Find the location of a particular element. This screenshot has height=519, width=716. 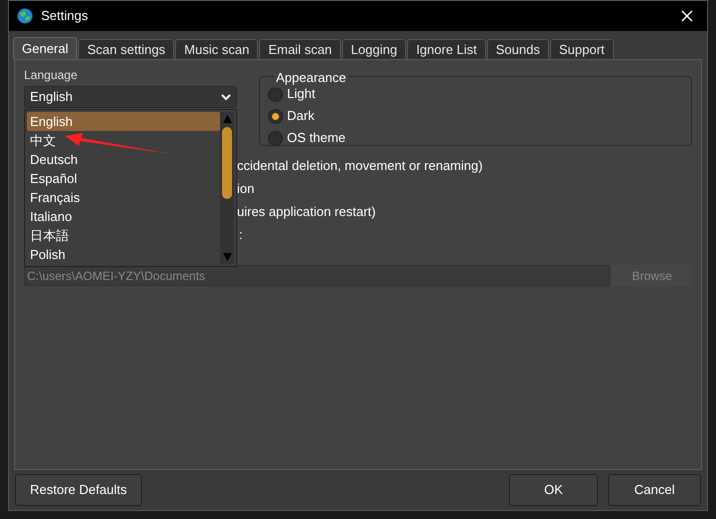

close-icon is located at coordinates (687, 16).